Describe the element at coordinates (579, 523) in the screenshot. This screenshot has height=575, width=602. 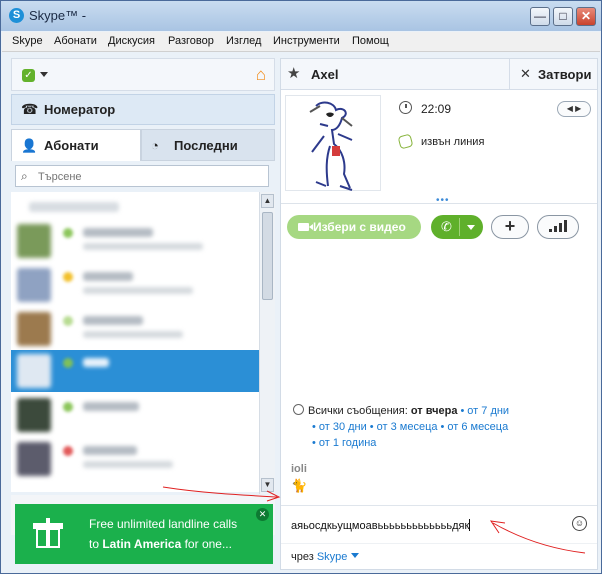
I see `emoticon-picker-icon: ☺` at that location.